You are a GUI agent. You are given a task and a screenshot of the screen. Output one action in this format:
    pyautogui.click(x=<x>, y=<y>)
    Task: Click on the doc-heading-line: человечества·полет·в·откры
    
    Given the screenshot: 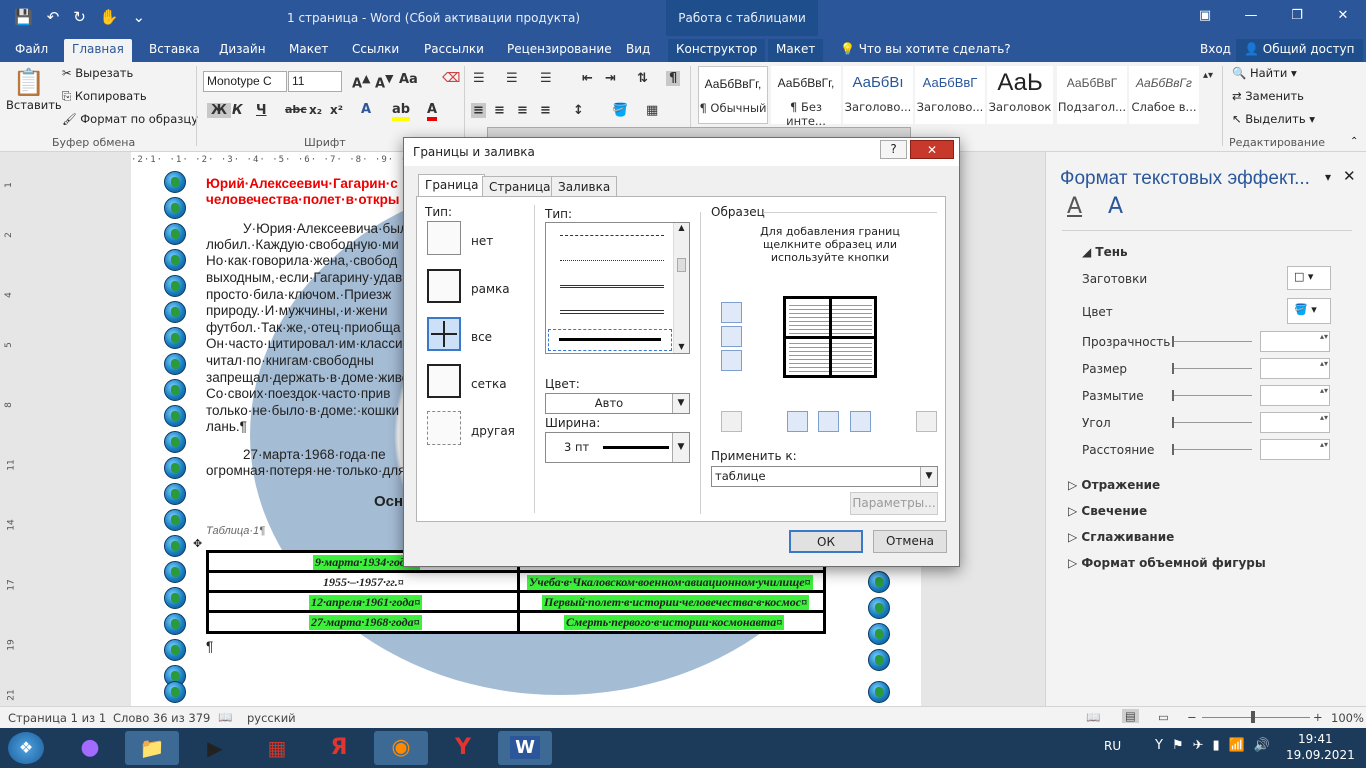 What is the action you would take?
    pyautogui.click(x=302, y=199)
    